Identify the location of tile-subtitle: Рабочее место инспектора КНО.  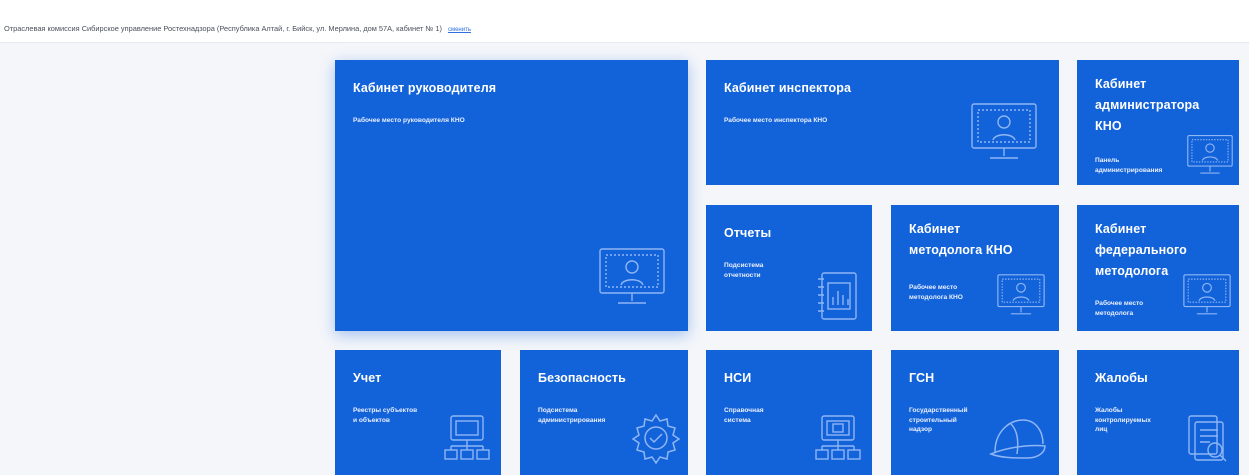
(776, 120).